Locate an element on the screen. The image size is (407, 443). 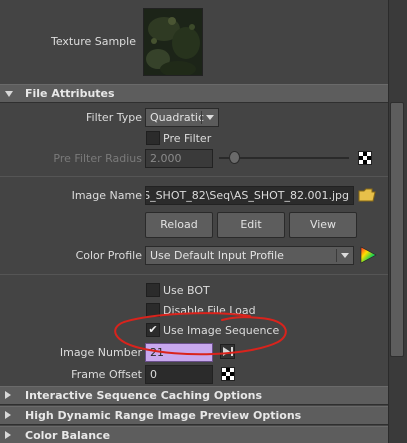
collapse-triangle-icon is located at coordinates (9, 94).